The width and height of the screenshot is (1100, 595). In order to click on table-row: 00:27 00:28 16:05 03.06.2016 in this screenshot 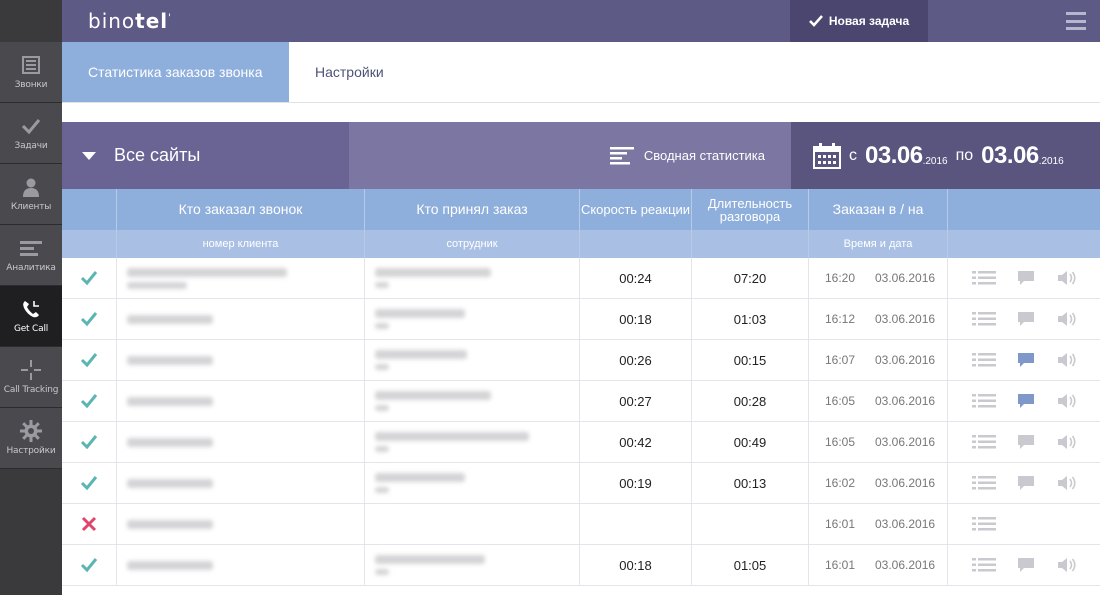, I will do `click(581, 401)`.